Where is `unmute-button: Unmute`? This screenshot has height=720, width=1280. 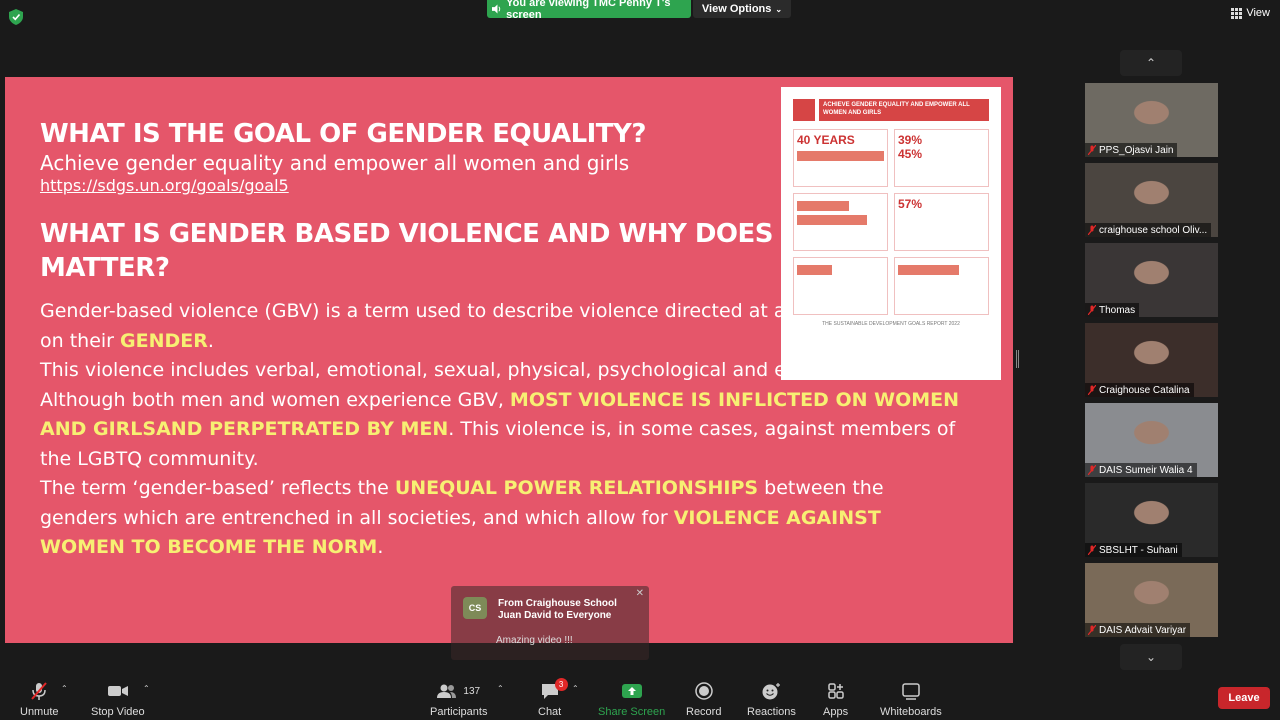 unmute-button: Unmute is located at coordinates (39, 699).